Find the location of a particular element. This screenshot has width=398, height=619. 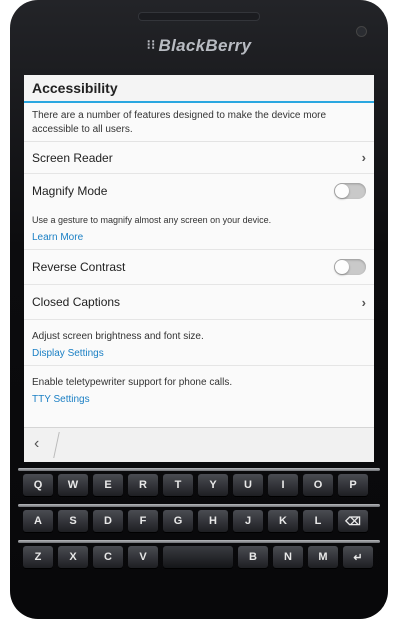

key-a: A is located at coordinates (38, 521).